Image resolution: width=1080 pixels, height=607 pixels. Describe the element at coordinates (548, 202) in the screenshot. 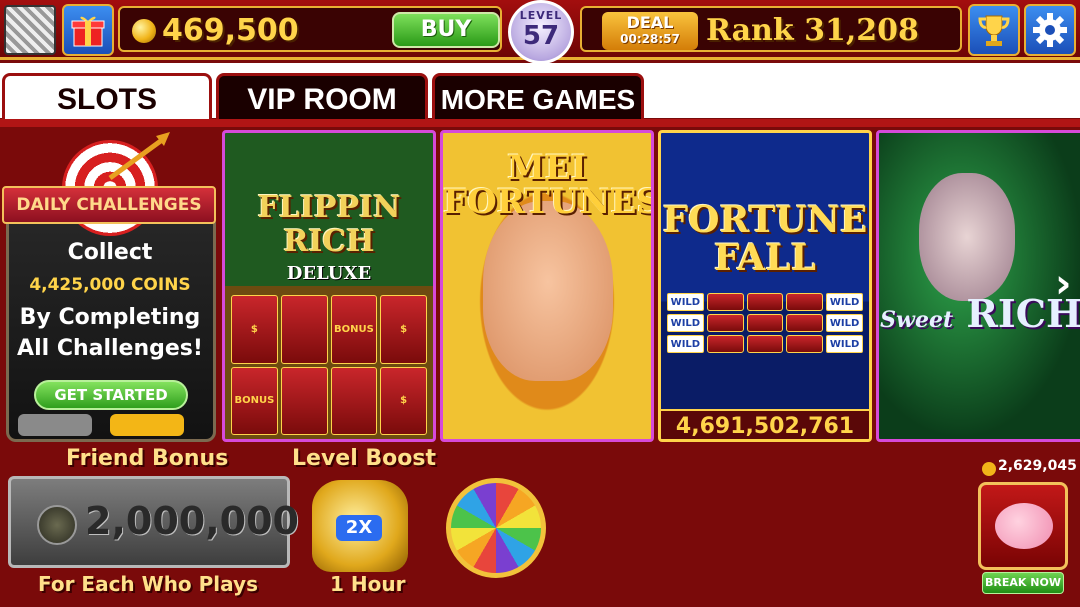

I see `game-title-line2: FORTUNES` at that location.